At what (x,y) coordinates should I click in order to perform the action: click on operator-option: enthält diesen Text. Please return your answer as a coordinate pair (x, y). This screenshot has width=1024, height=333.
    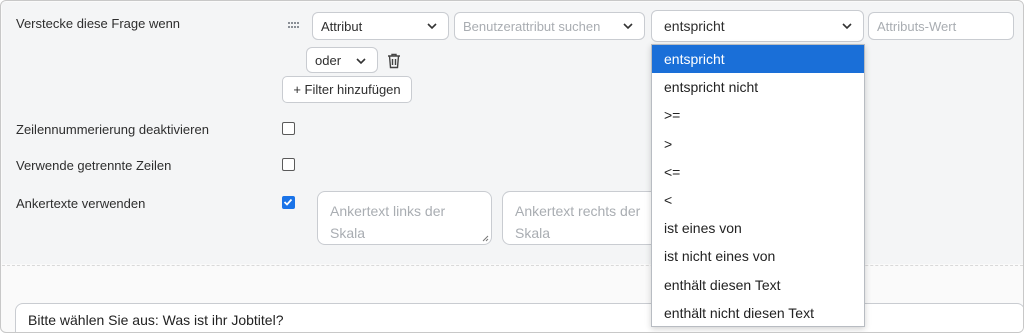
    Looking at the image, I should click on (758, 285).